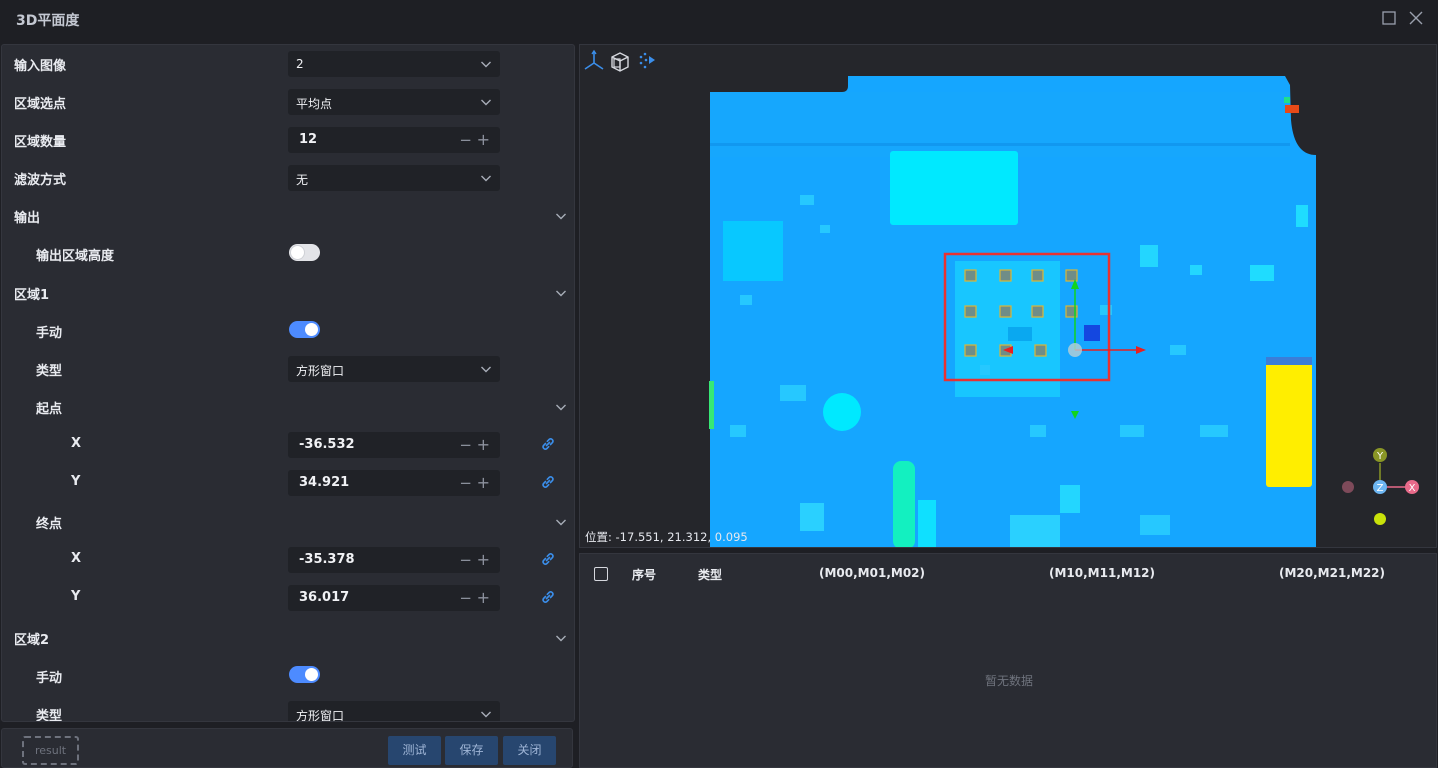 The height and width of the screenshot is (768, 1438). What do you see at coordinates (27, 218) in the screenshot?
I see `output-section-label: 输出` at bounding box center [27, 218].